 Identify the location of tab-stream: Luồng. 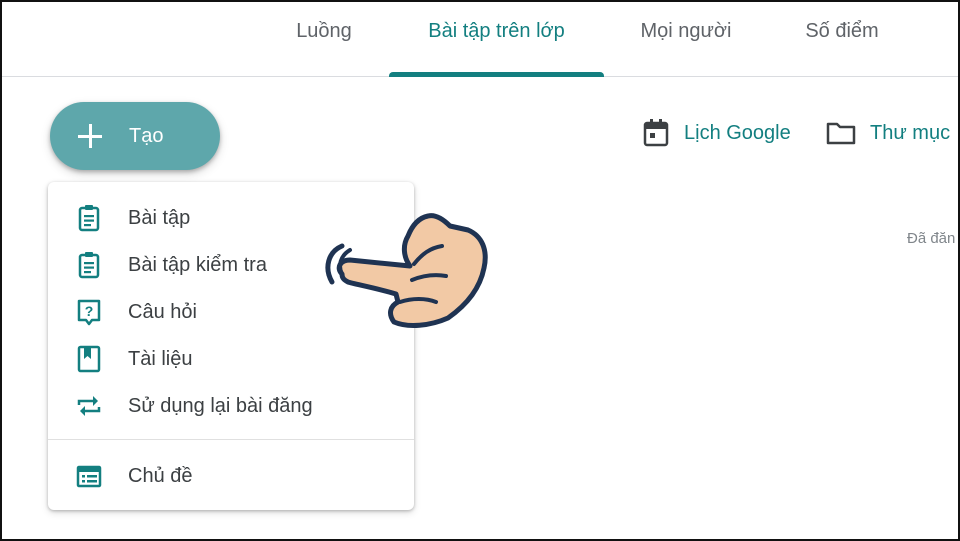
(324, 39).